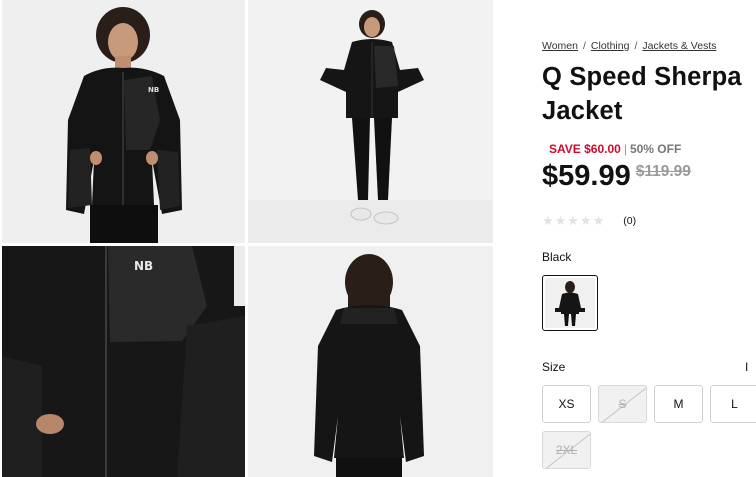 This screenshot has height=477, width=756. I want to click on breadcrumb-link-jackets-vests: Jackets & Vests, so click(679, 46).